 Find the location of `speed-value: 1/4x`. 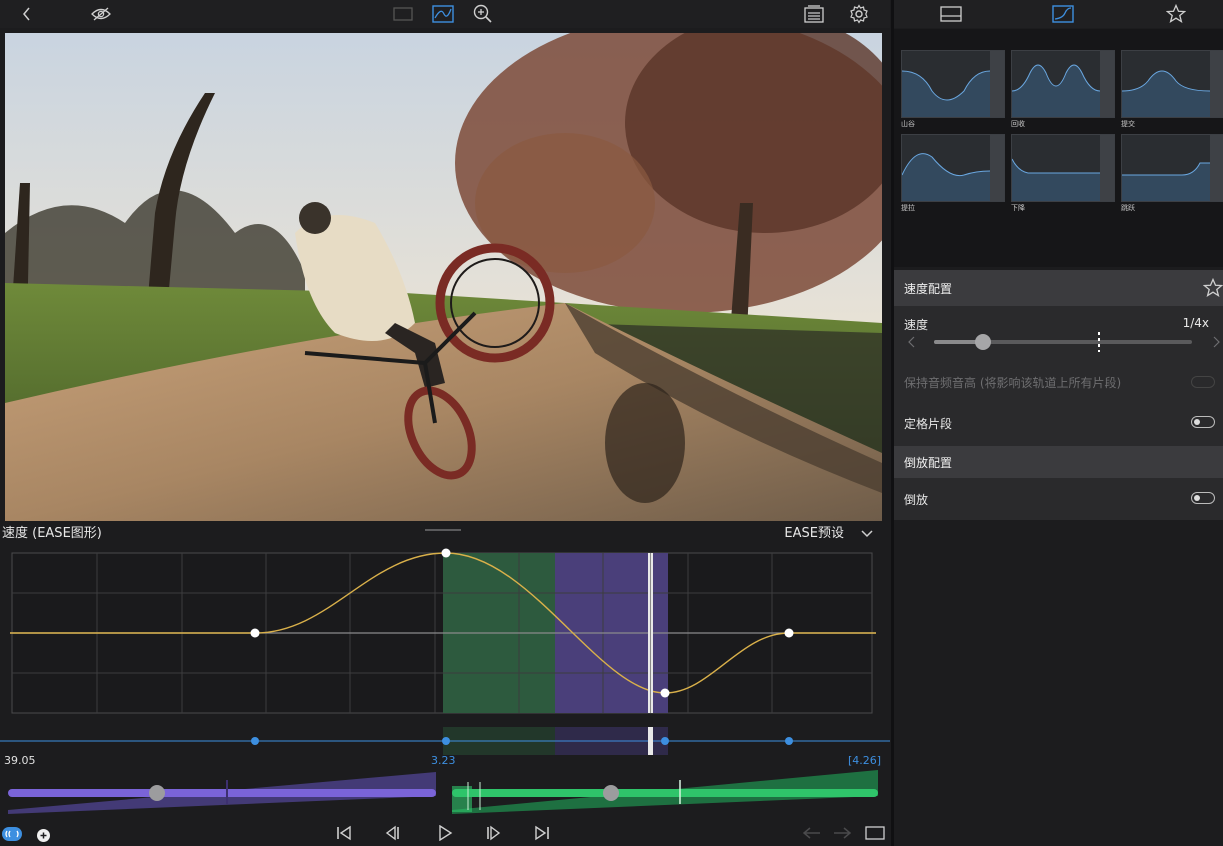

speed-value: 1/4x is located at coordinates (1195, 323).